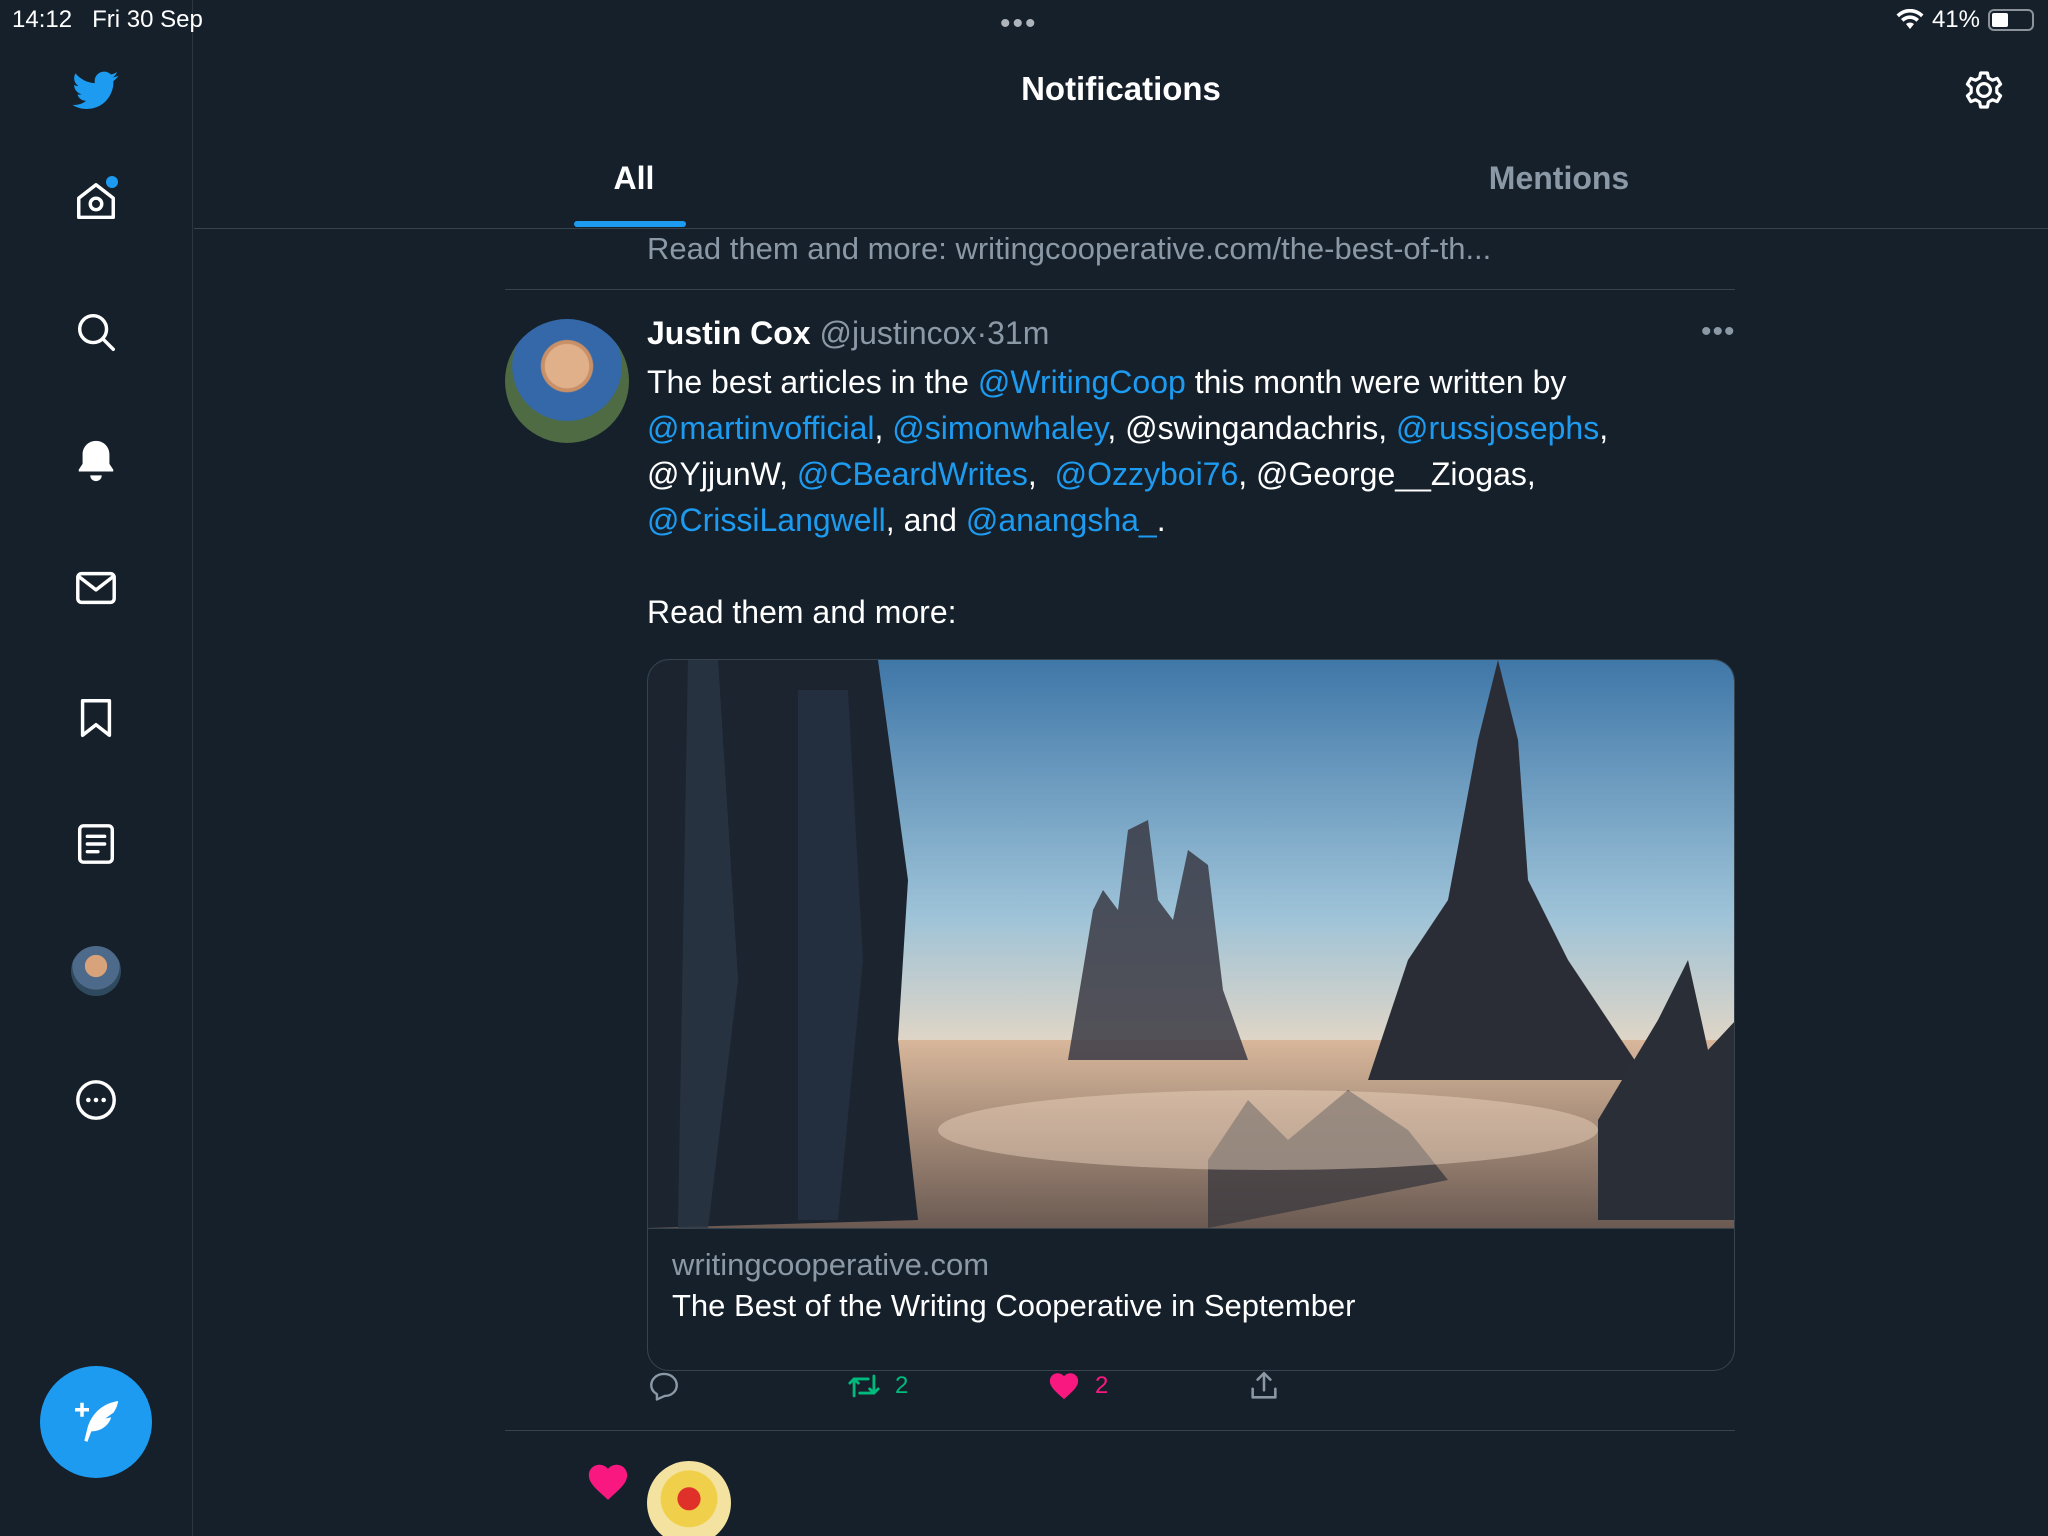  What do you see at coordinates (96, 460) in the screenshot?
I see `notifications-icon` at bounding box center [96, 460].